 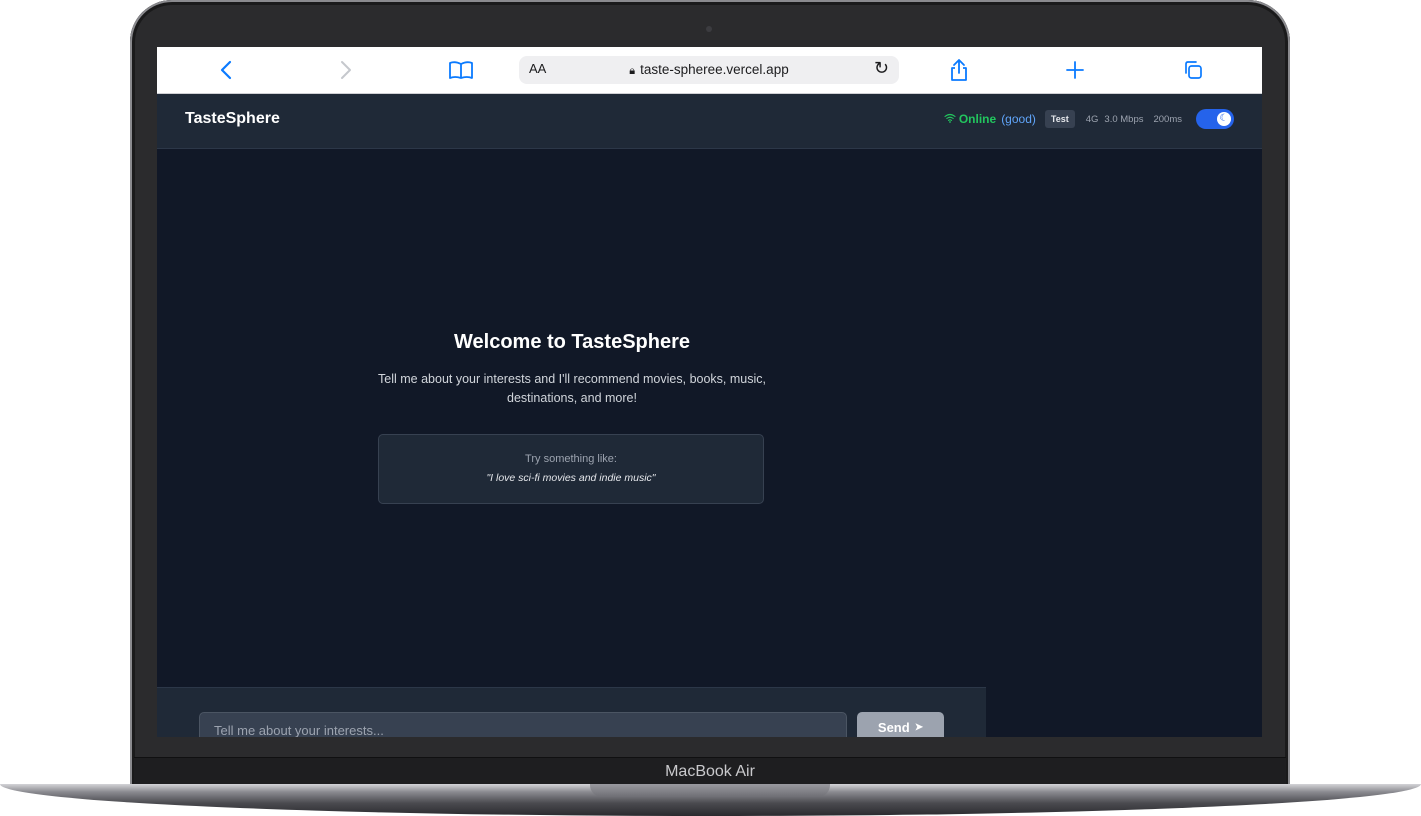 I want to click on tabs-icon, so click(x=1193, y=70).